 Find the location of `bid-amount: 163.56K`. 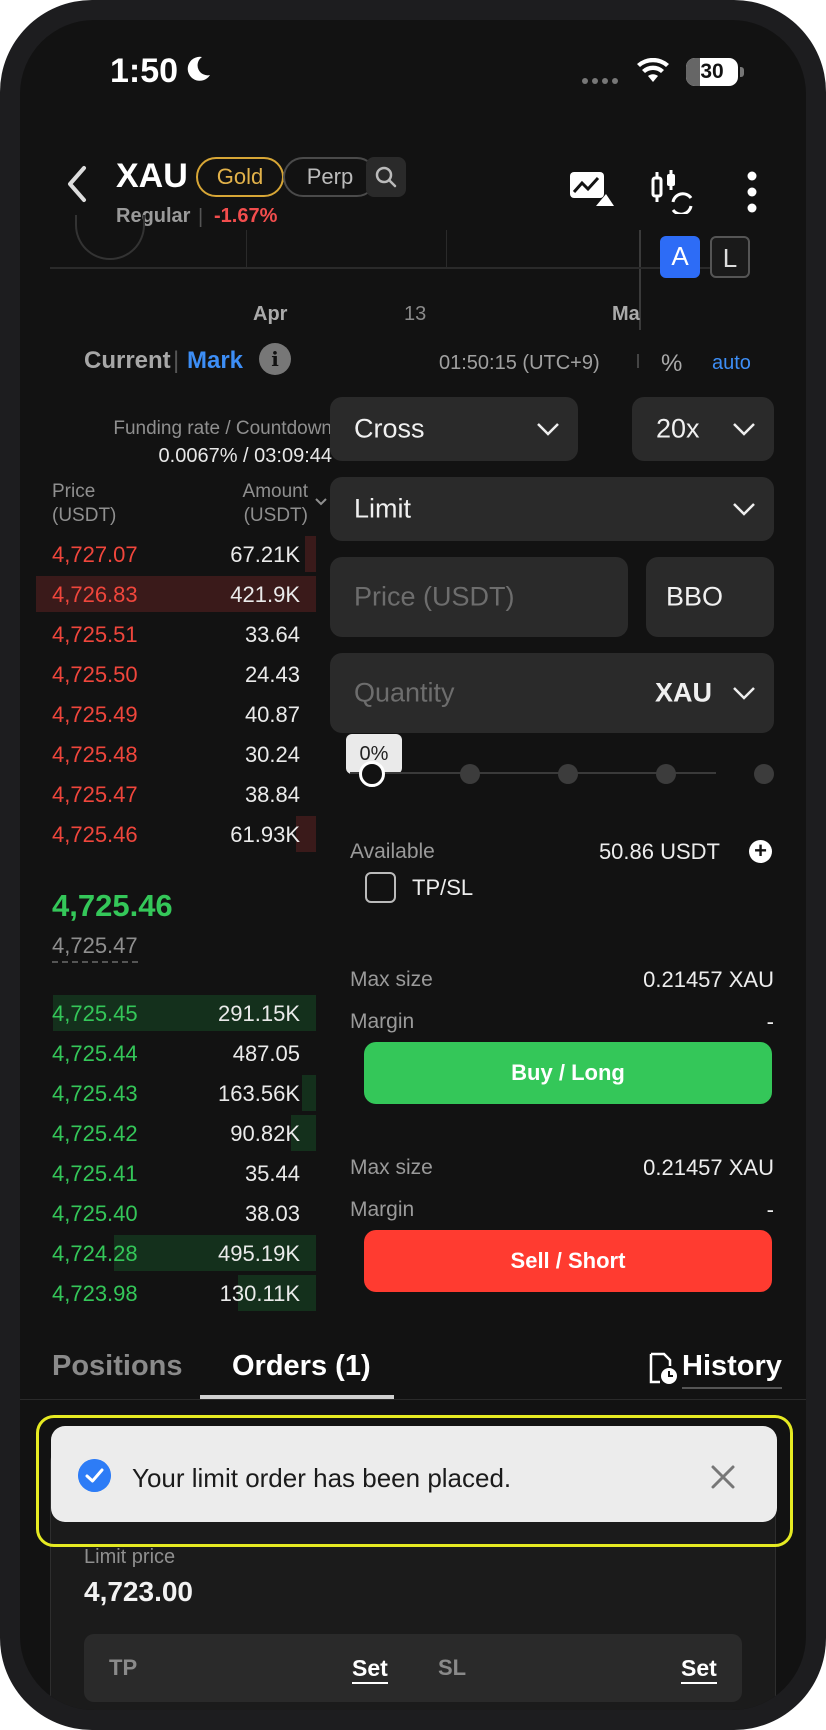

bid-amount: 163.56K is located at coordinates (259, 1093).